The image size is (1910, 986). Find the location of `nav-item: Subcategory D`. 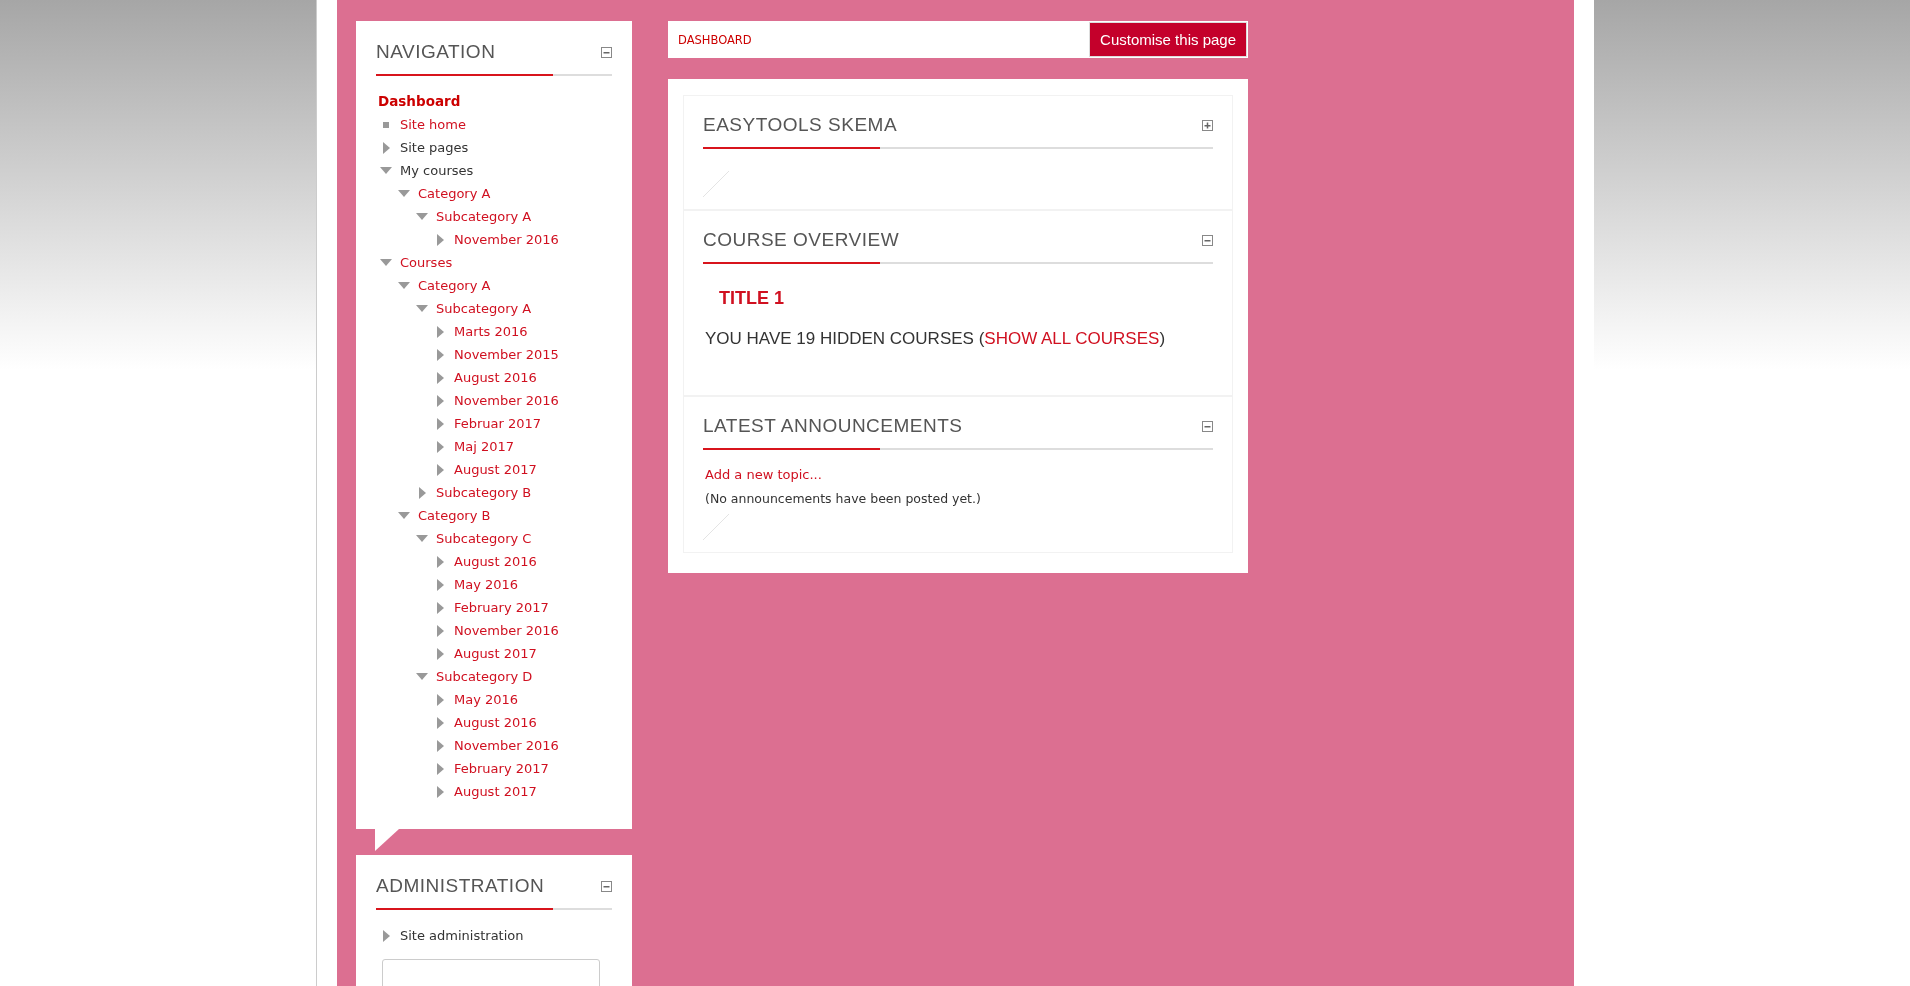

nav-item: Subcategory D is located at coordinates (484, 676).